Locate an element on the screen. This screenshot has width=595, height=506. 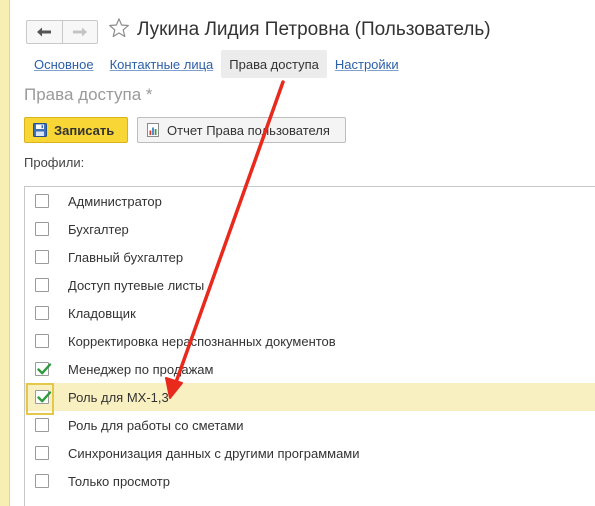
profiles-label: Профили: is located at coordinates (54, 162).